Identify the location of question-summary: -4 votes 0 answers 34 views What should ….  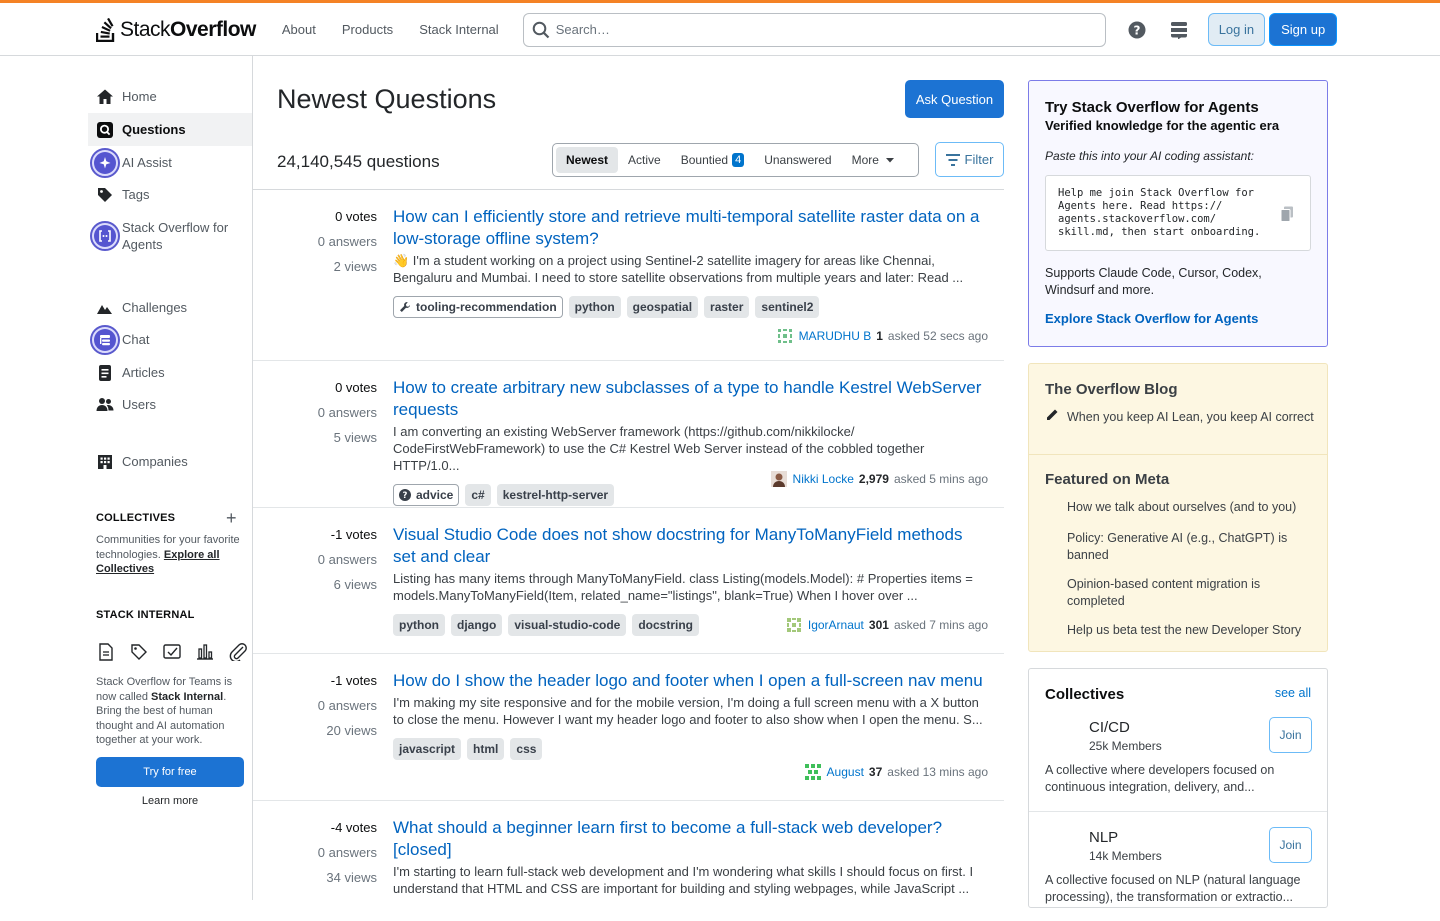
(628, 861).